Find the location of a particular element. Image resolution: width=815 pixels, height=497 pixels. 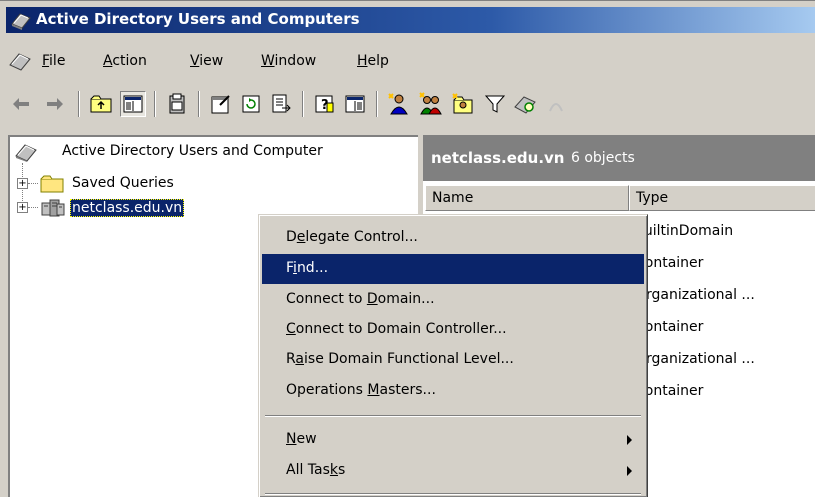

window-title: Active Directory Users and Computers is located at coordinates (198, 19).